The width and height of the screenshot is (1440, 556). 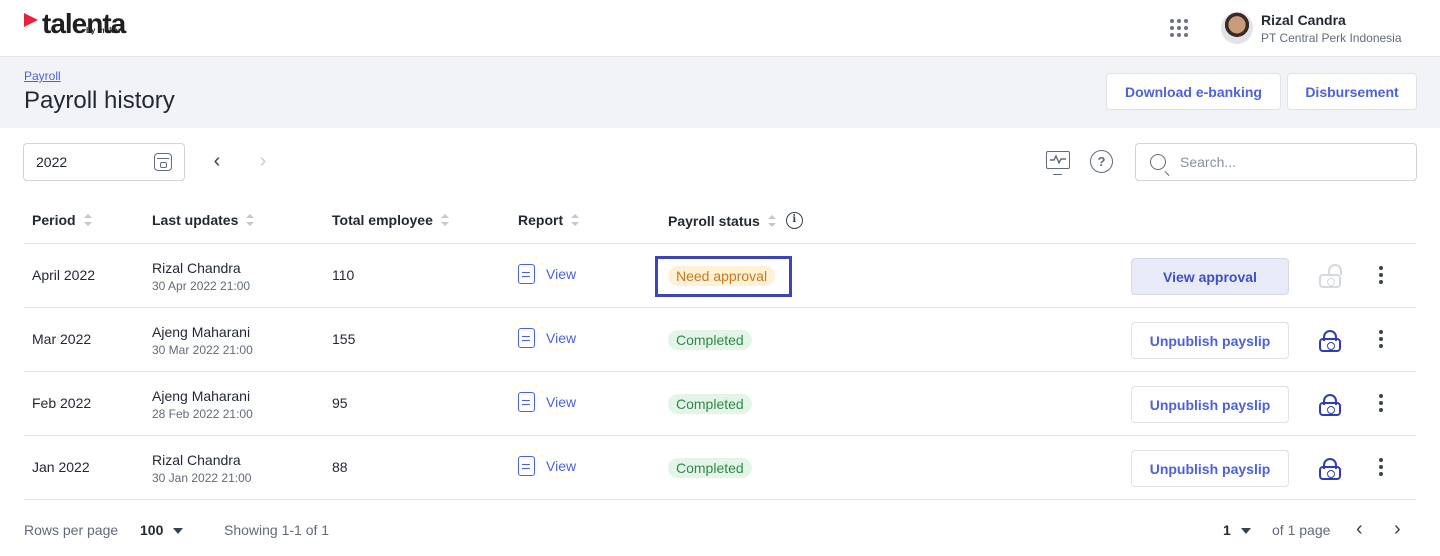 I want to click on logo-subtext: by mekari, so click(x=105, y=30).